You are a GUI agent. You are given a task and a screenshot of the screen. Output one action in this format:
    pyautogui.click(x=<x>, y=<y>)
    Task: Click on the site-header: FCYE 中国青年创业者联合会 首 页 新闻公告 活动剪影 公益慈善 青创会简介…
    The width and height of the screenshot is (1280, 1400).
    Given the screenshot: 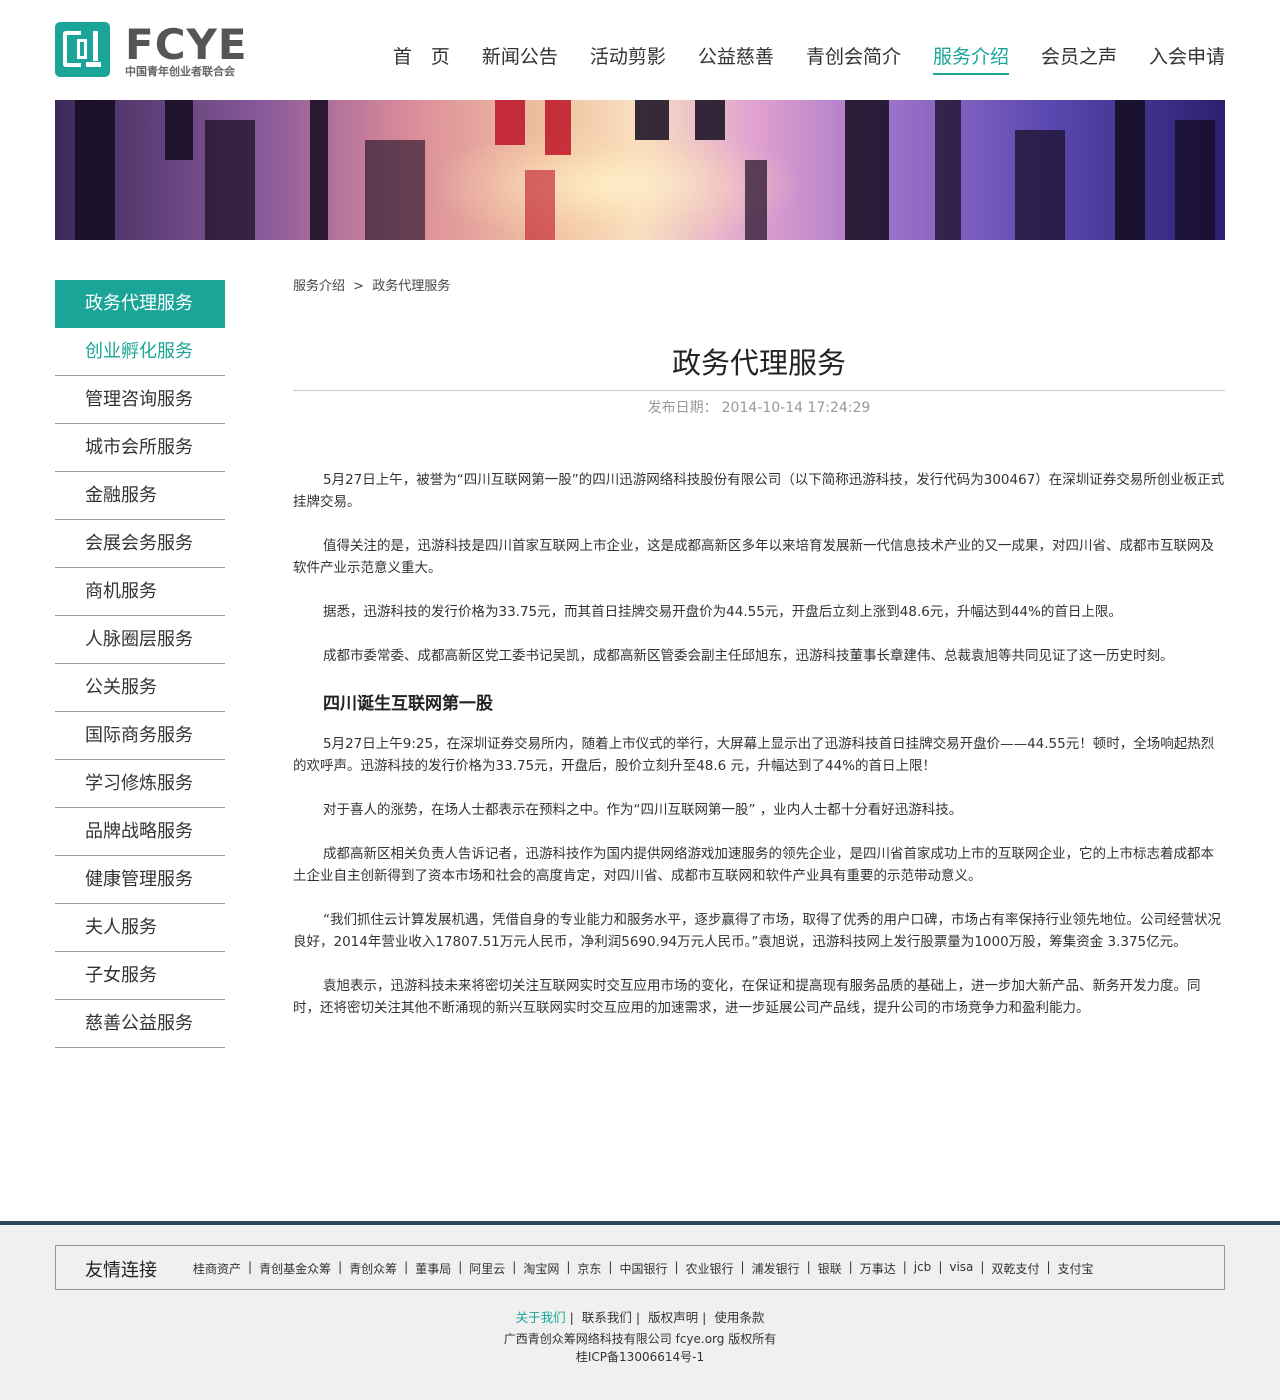 What is the action you would take?
    pyautogui.click(x=640, y=50)
    